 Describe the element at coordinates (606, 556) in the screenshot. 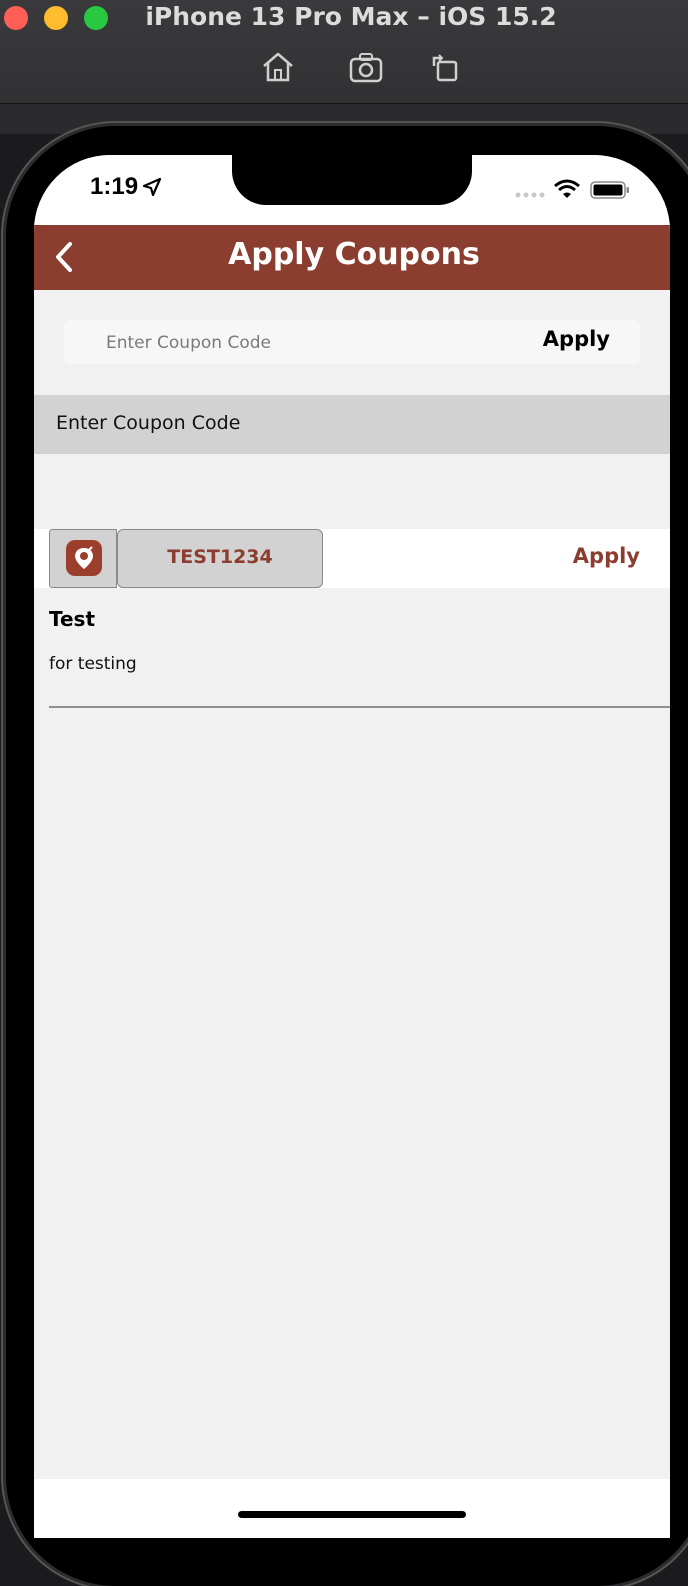

I see `apply-coupon-button: Apply` at that location.